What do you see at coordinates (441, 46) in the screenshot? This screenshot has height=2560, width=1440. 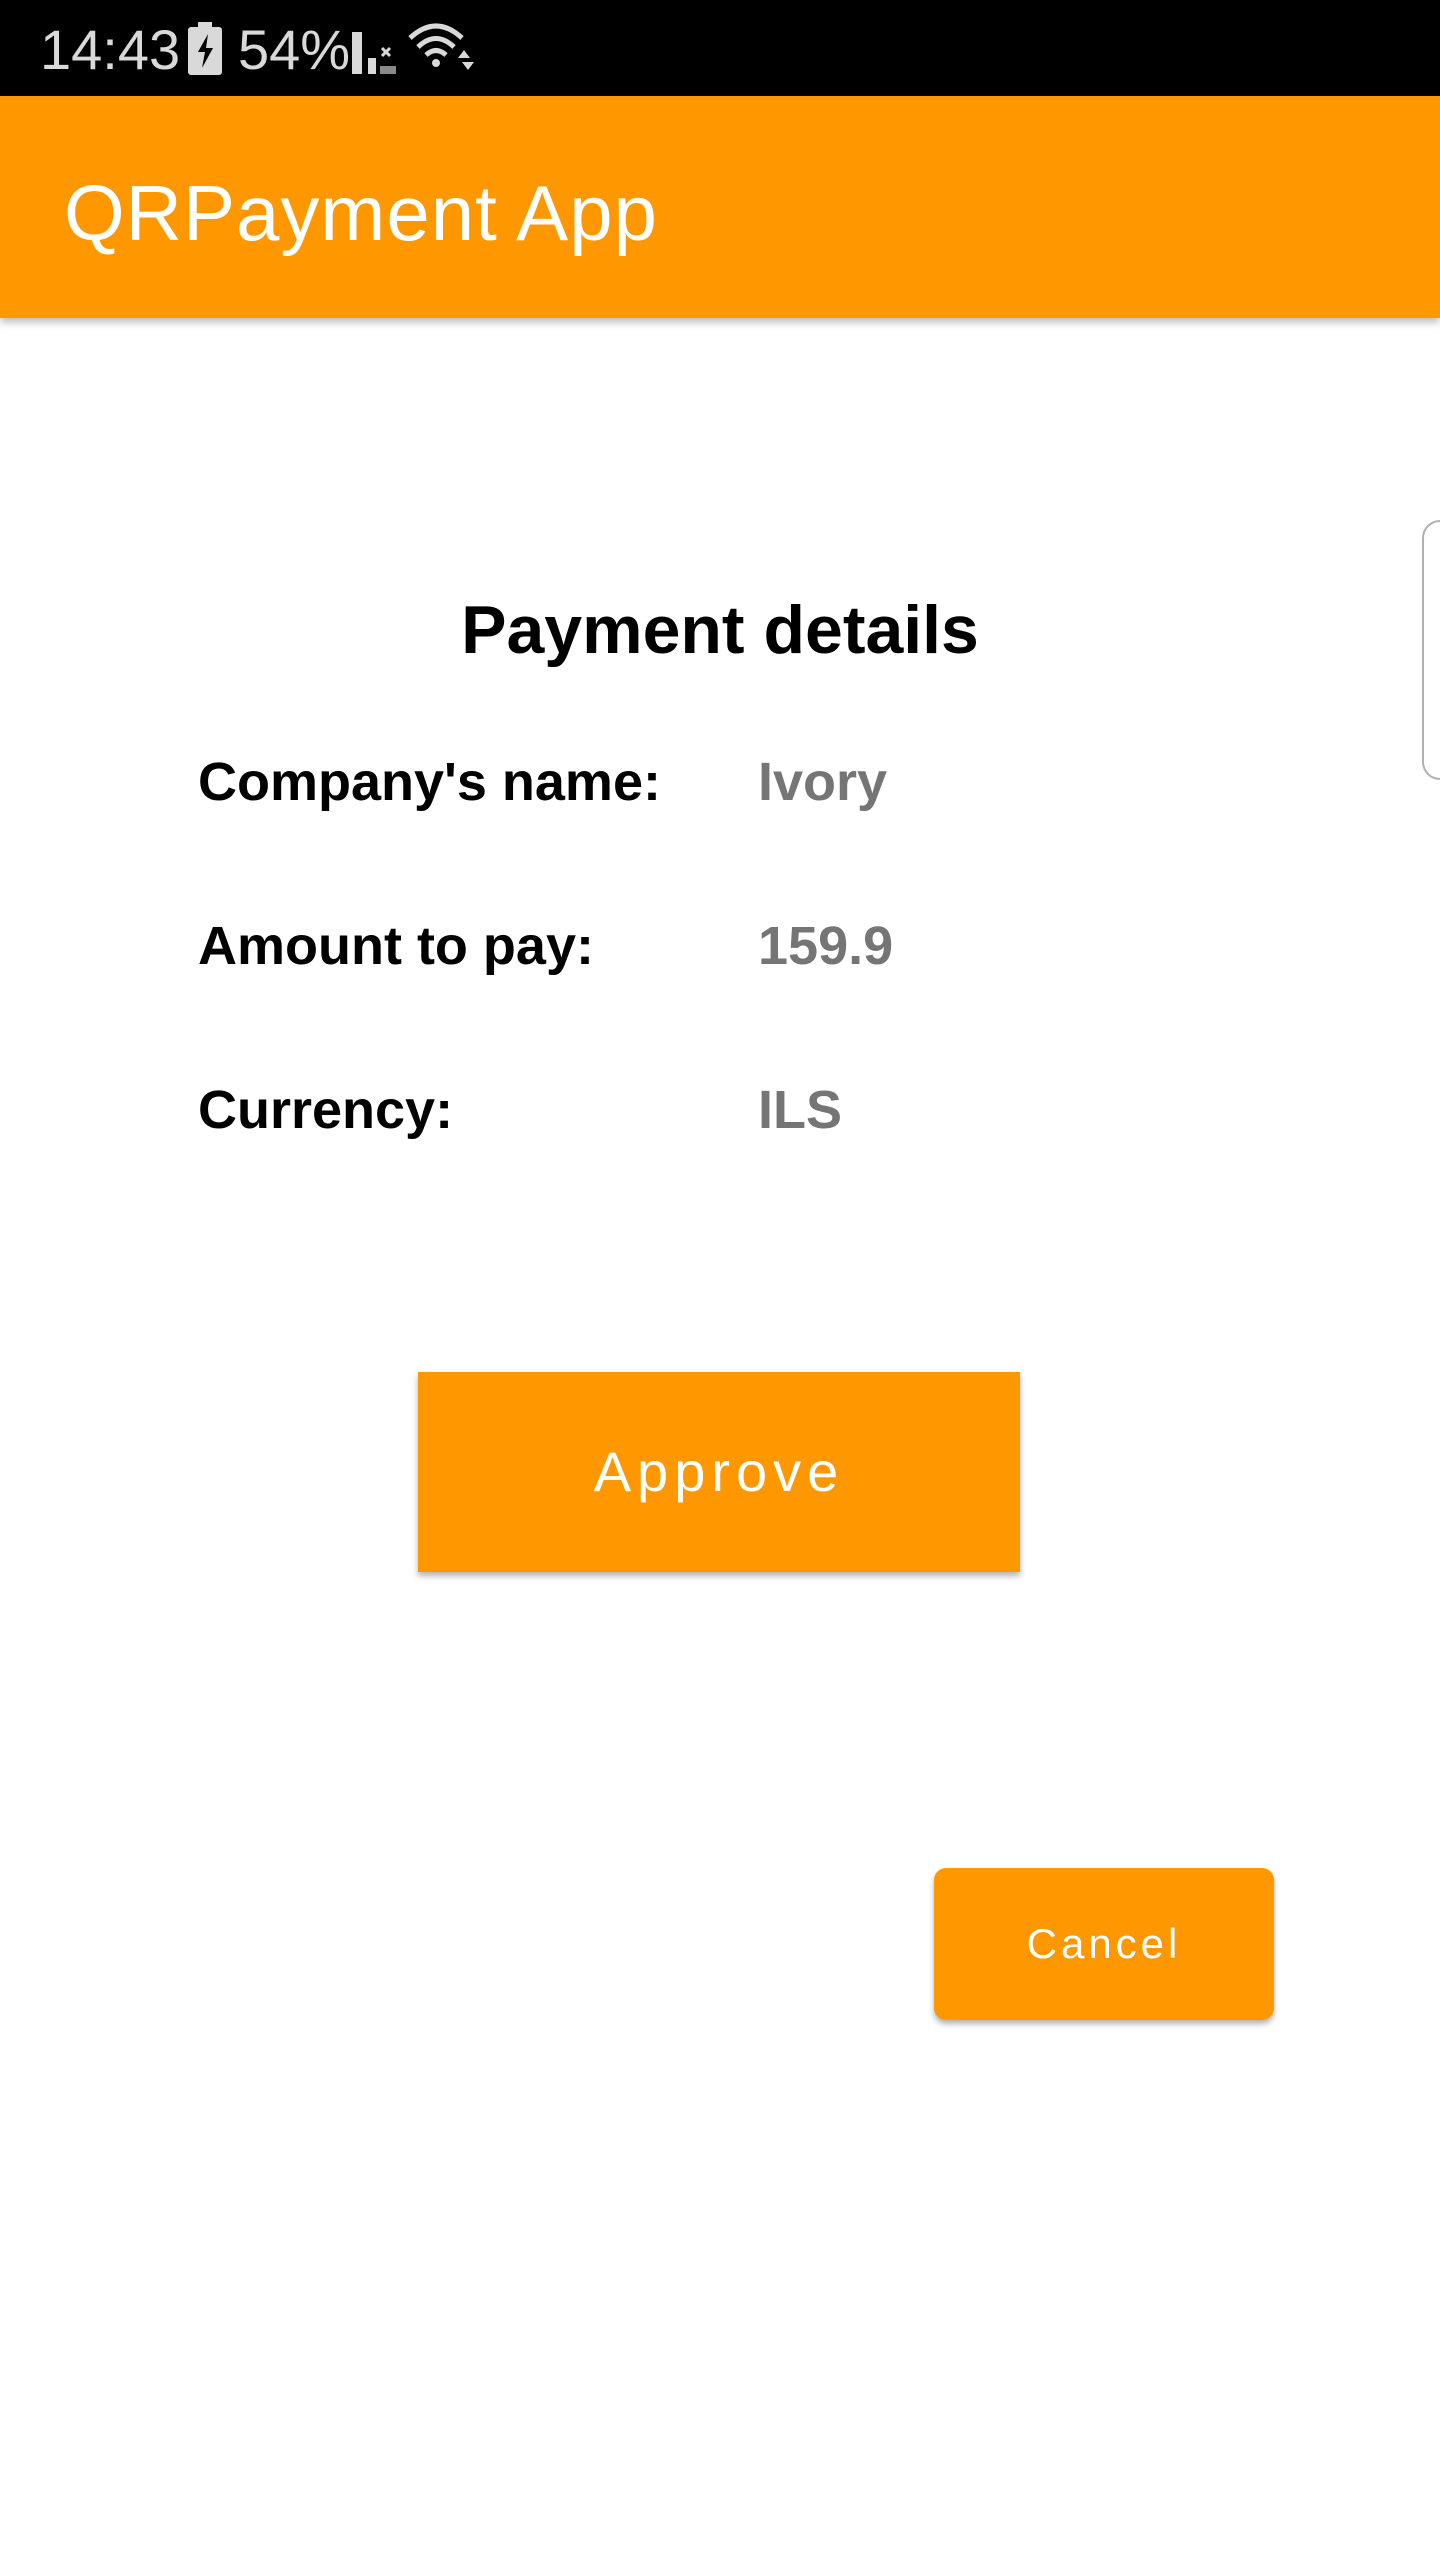 I see `wifi-icon` at bounding box center [441, 46].